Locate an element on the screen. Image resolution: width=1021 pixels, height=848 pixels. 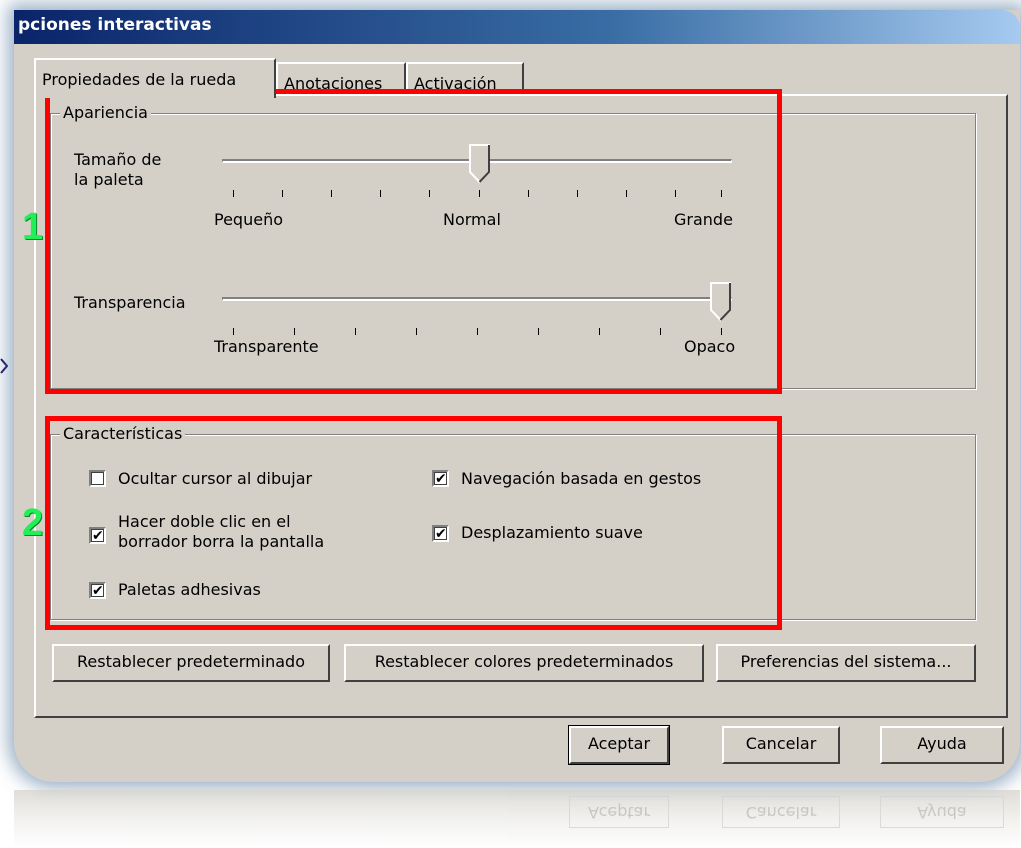
reflected-help-button: Ayuda is located at coordinates (942, 812).